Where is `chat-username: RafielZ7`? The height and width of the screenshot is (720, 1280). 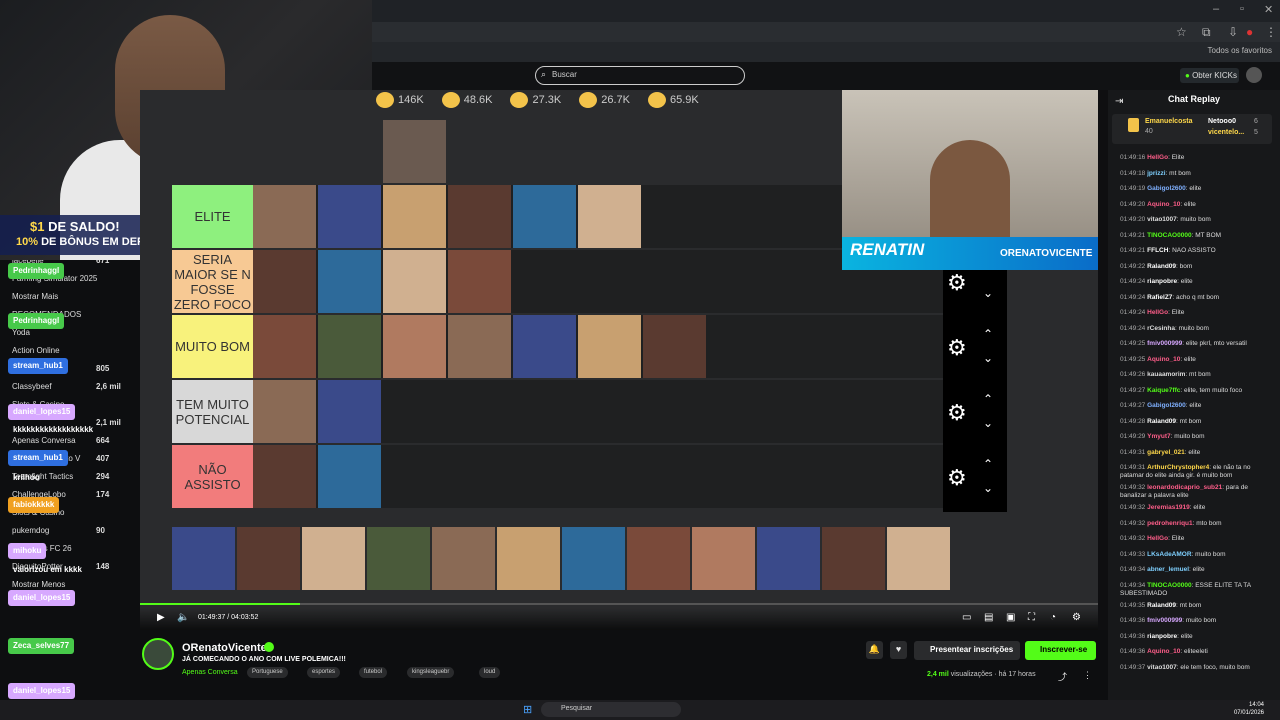 chat-username: RafielZ7 is located at coordinates (1159, 297).